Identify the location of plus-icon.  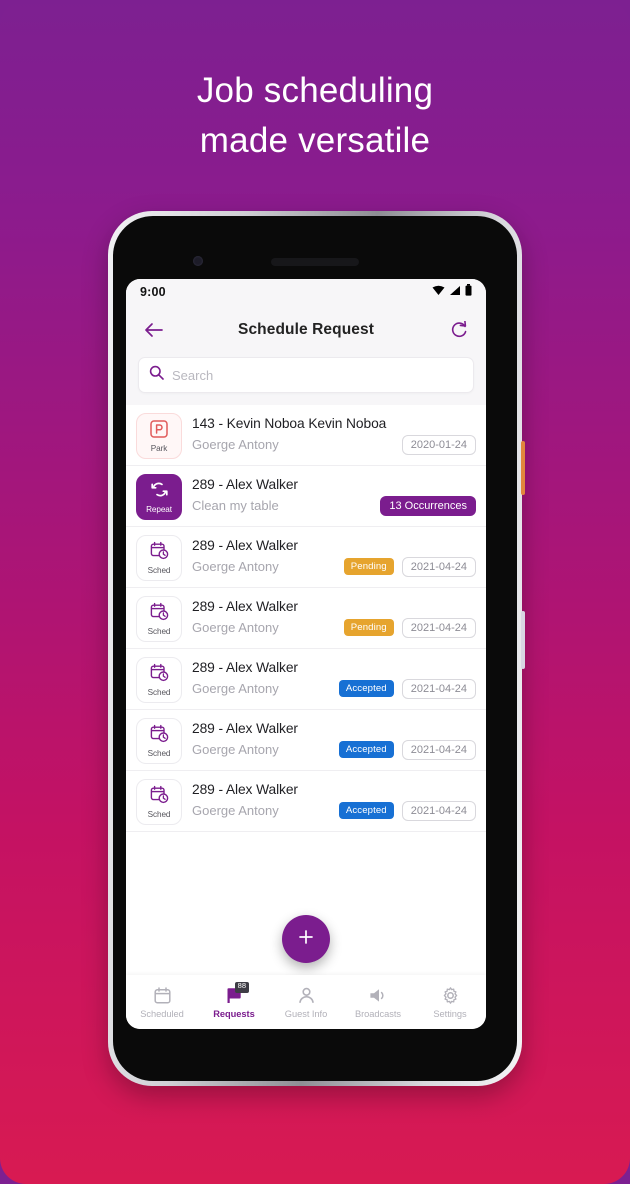
(306, 939).